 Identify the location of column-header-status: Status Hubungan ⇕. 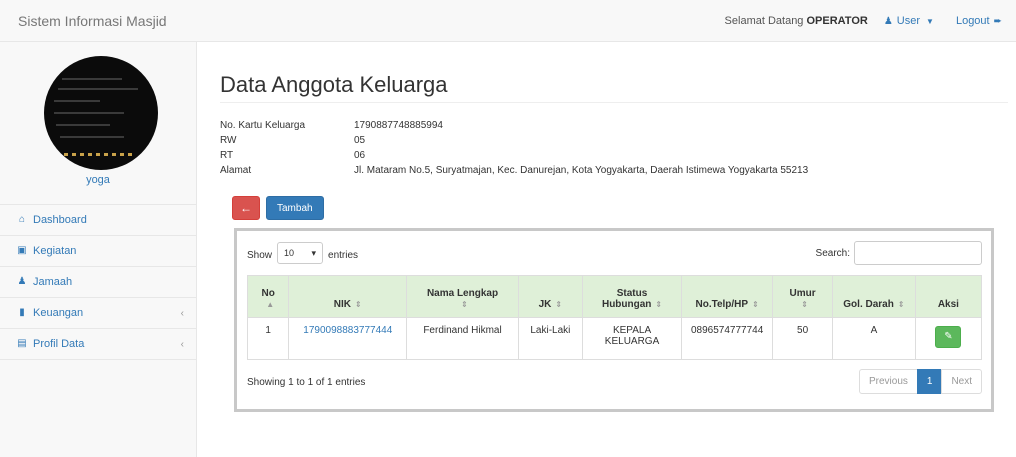
(632, 296).